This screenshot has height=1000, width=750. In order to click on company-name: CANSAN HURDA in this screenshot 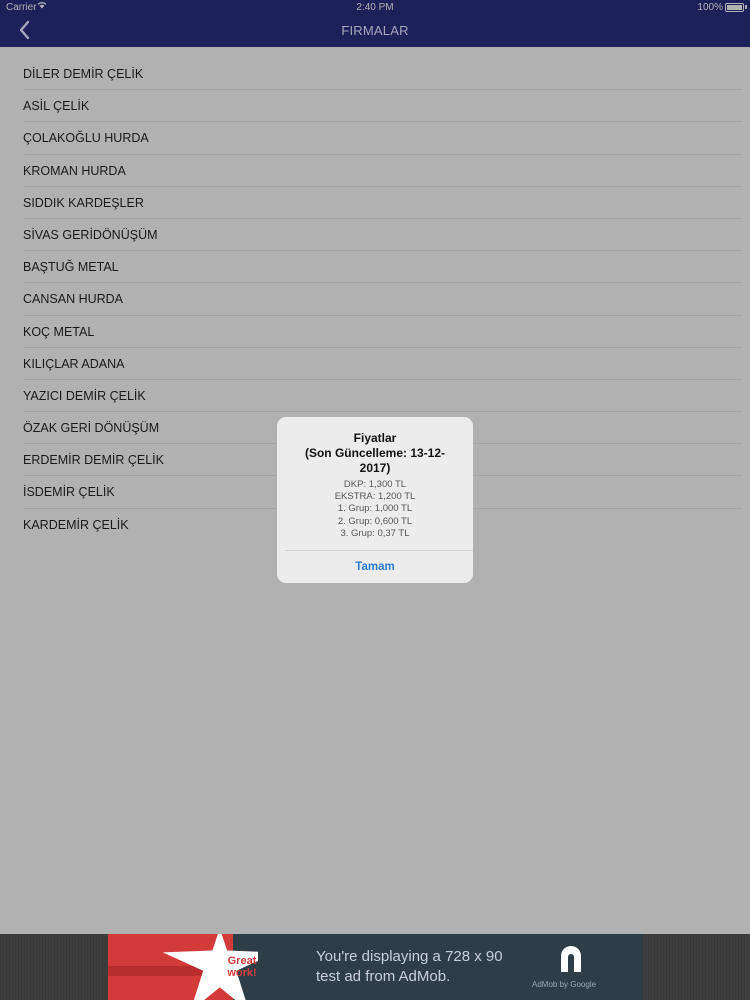, I will do `click(73, 299)`.